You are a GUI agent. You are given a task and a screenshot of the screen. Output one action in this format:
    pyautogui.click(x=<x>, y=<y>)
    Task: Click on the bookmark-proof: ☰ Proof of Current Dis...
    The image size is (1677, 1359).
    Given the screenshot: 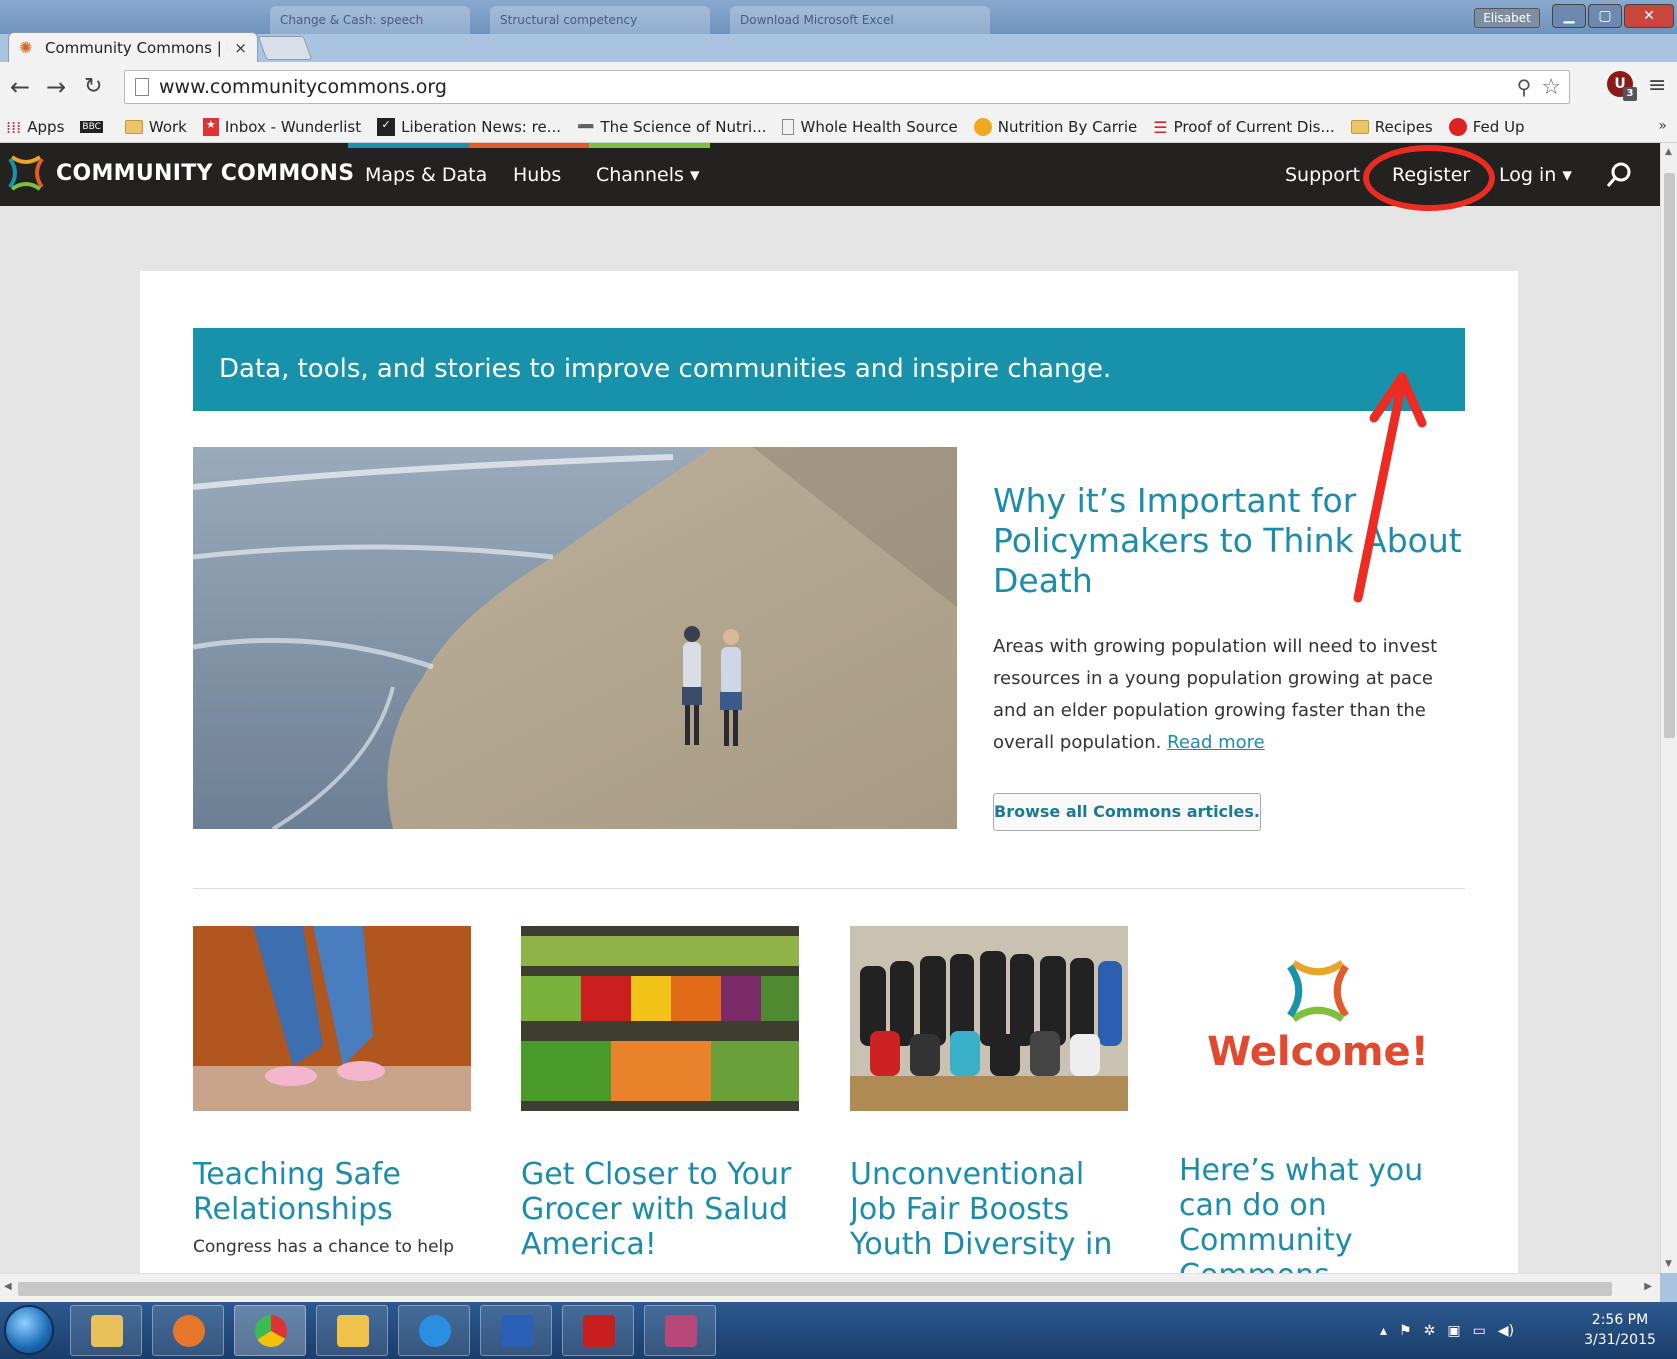 What is the action you would take?
    pyautogui.click(x=1244, y=127)
    